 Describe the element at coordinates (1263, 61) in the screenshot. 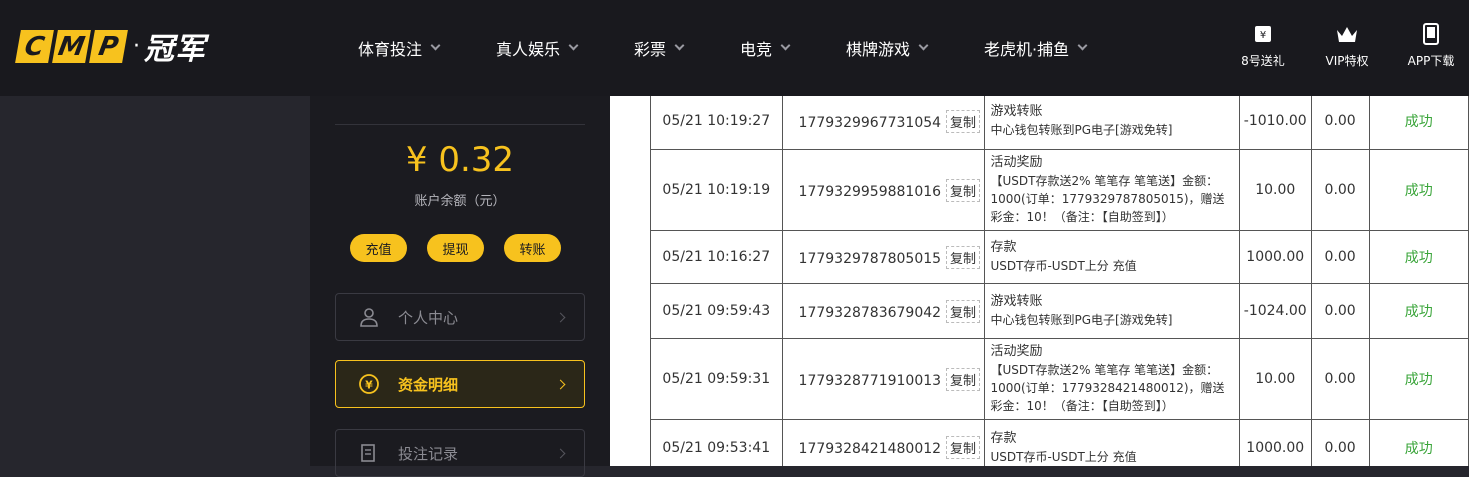

I see `tool-label: 8号送礼` at that location.